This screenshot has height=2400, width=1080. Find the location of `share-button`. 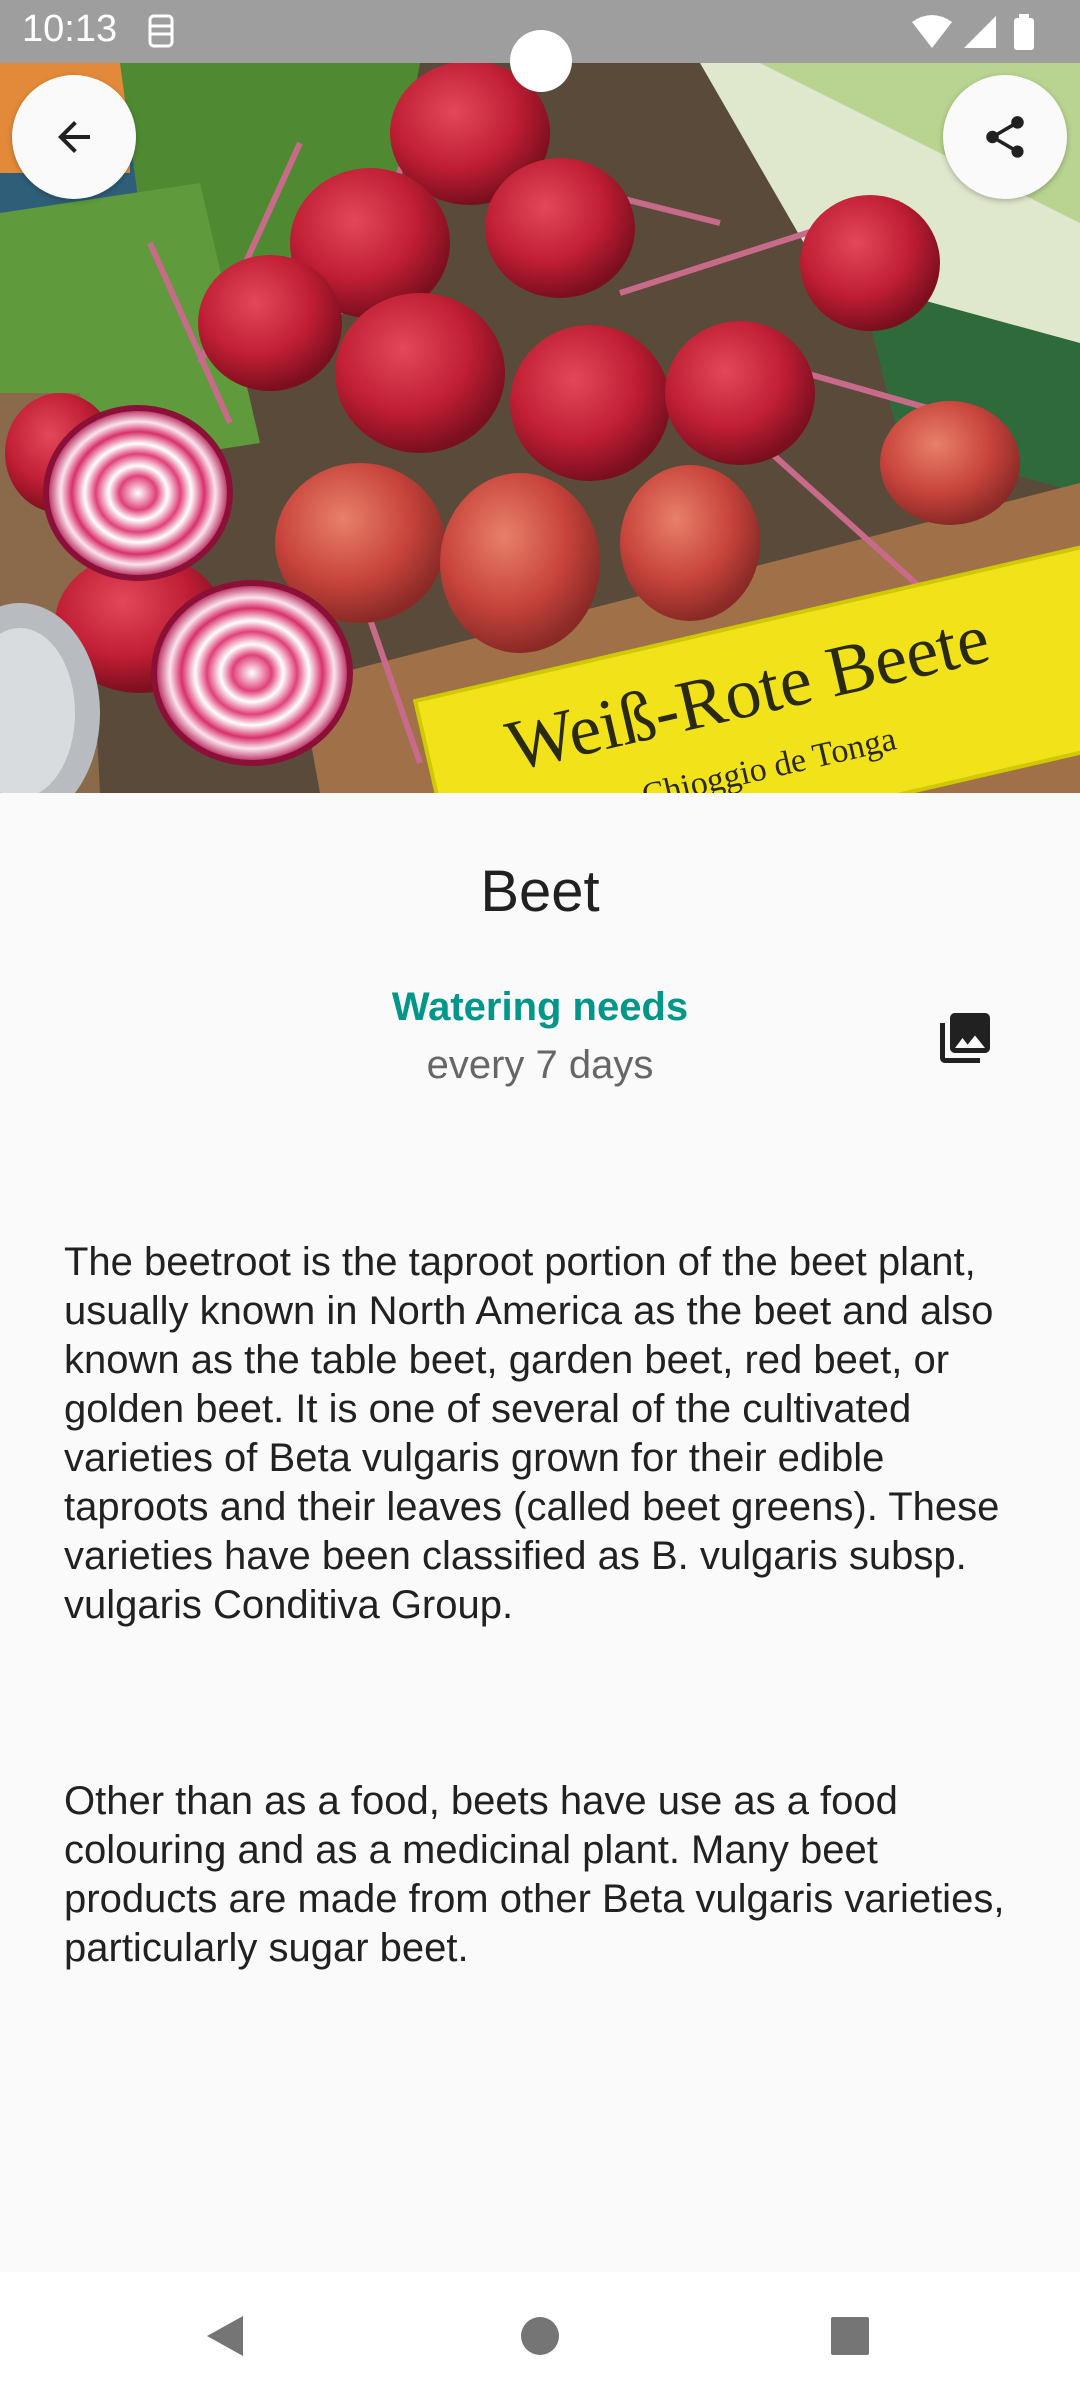

share-button is located at coordinates (1005, 137).